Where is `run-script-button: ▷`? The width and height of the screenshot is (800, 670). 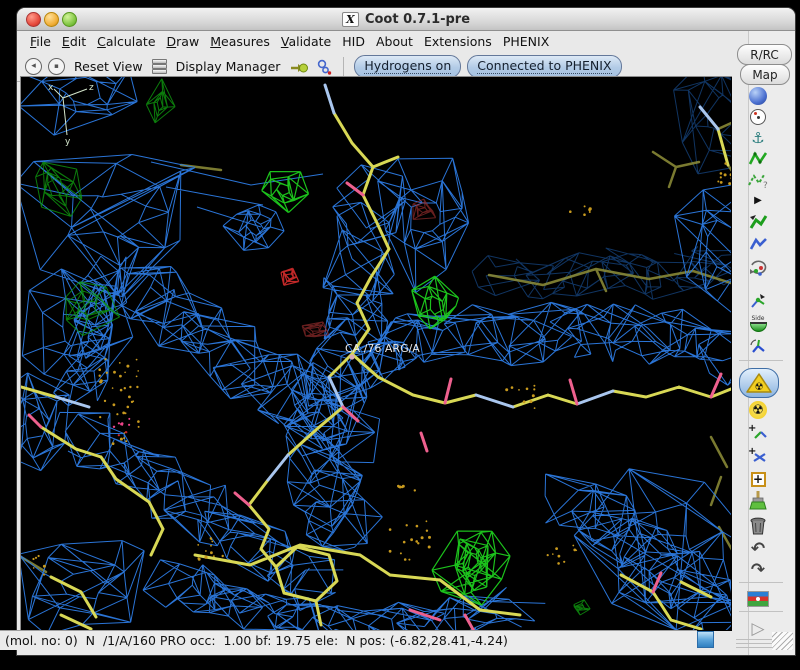 run-script-button: ▷ is located at coordinates (758, 629).